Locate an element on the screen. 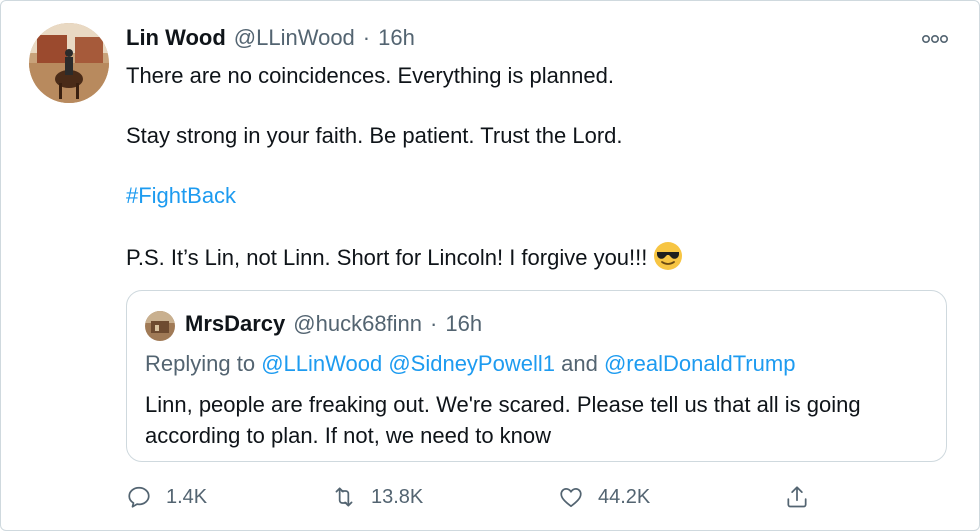  quoted-timestamp: 16h is located at coordinates (463, 324).